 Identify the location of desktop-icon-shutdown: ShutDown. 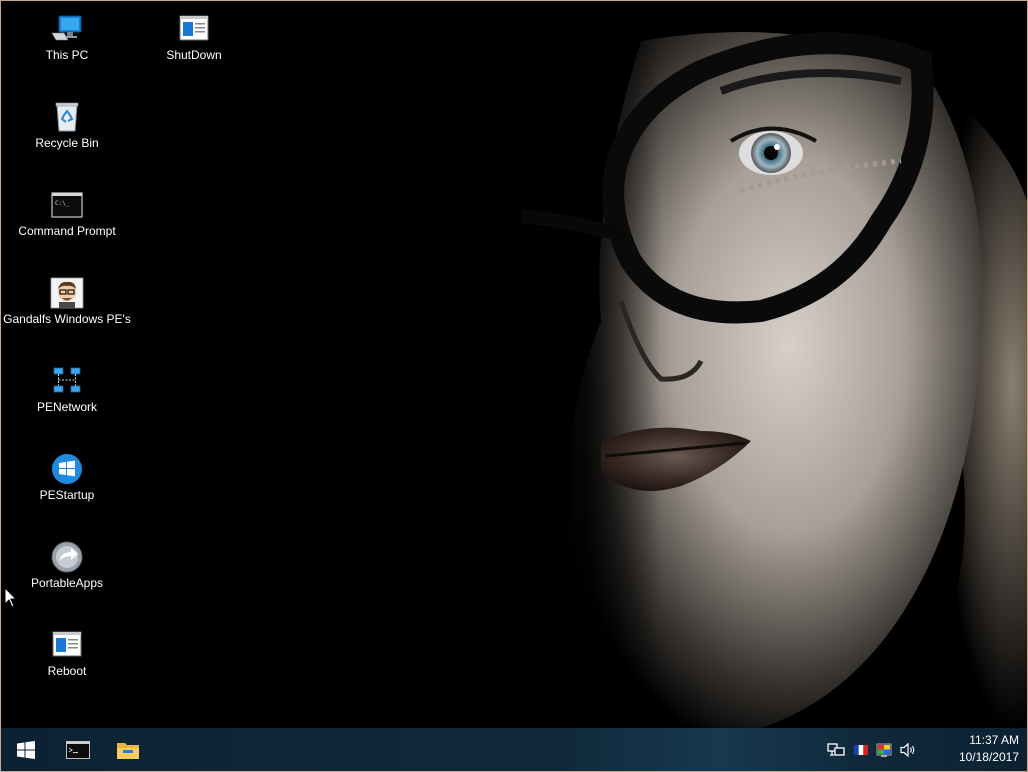
(194, 40).